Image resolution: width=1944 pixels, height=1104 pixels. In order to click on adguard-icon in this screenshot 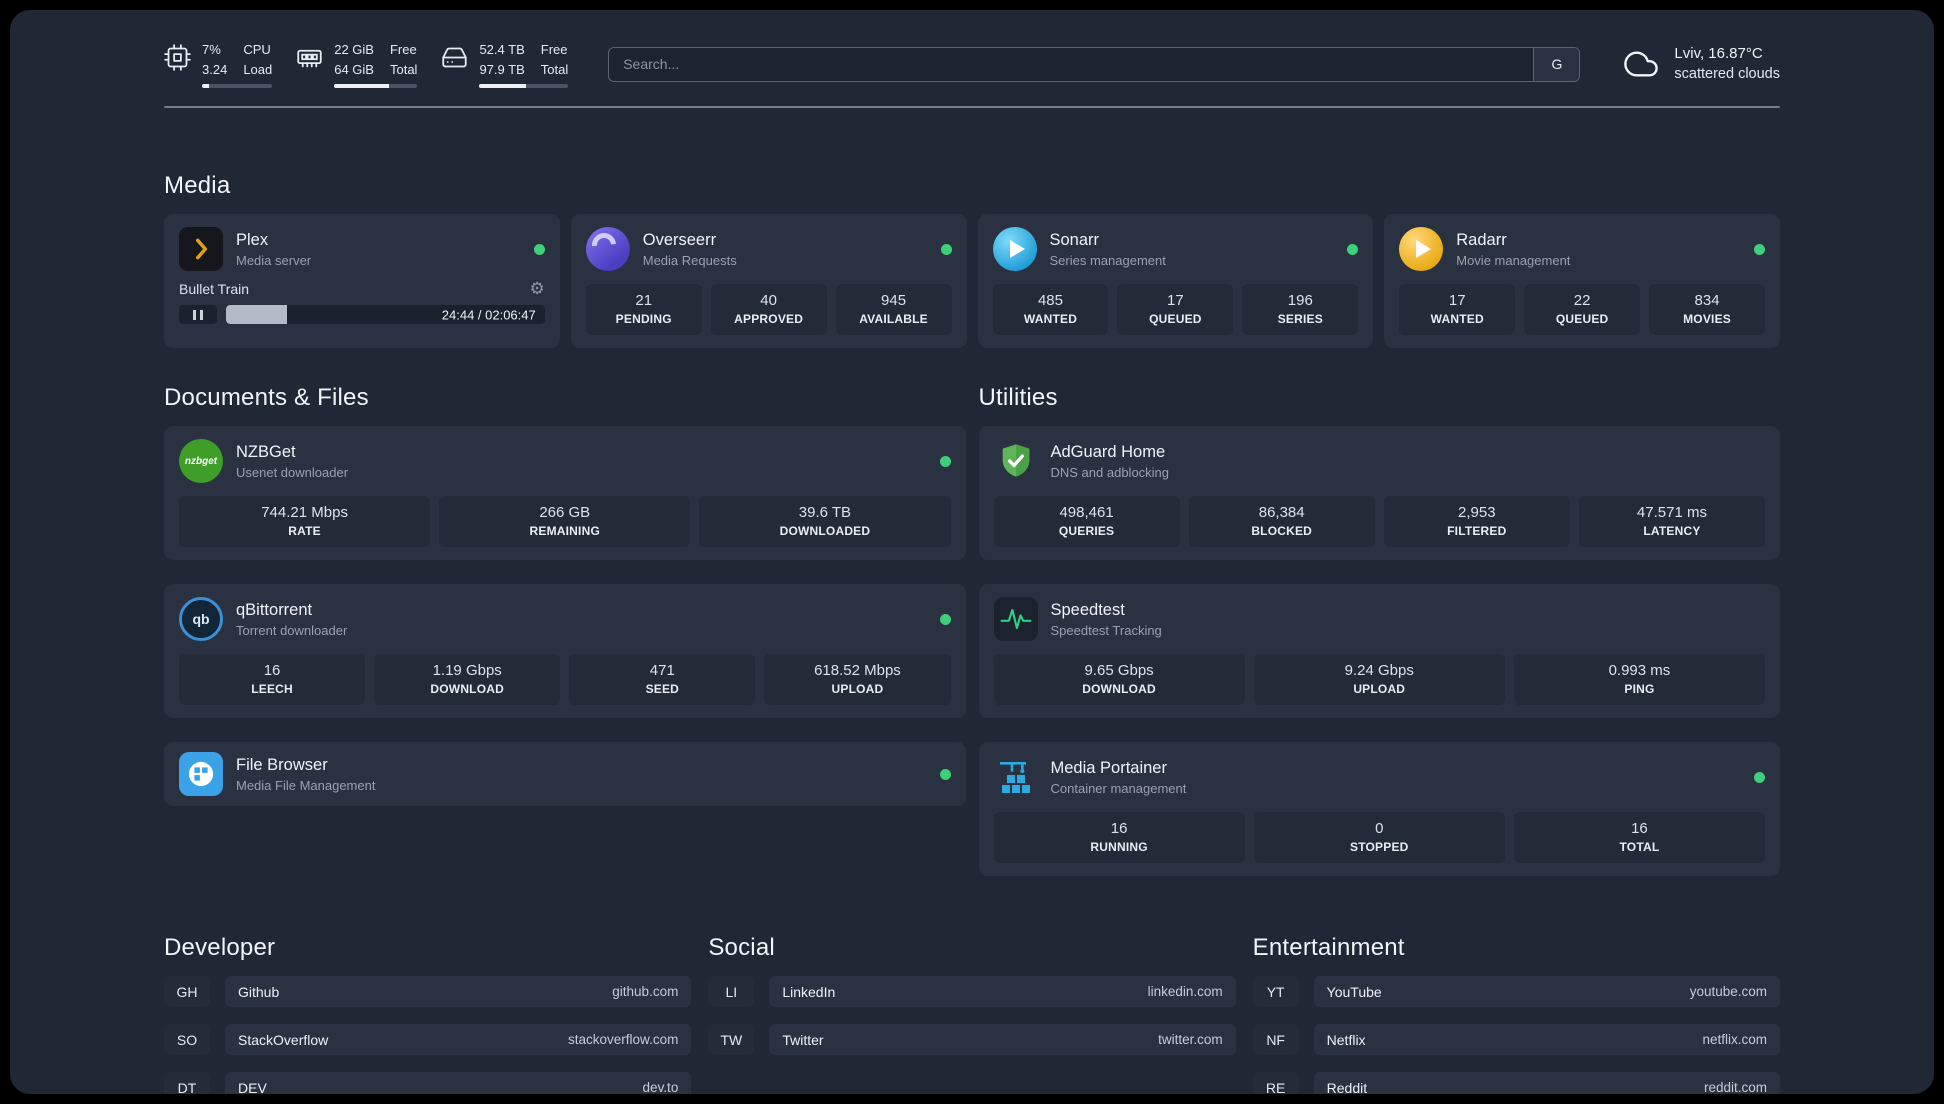, I will do `click(1016, 461)`.